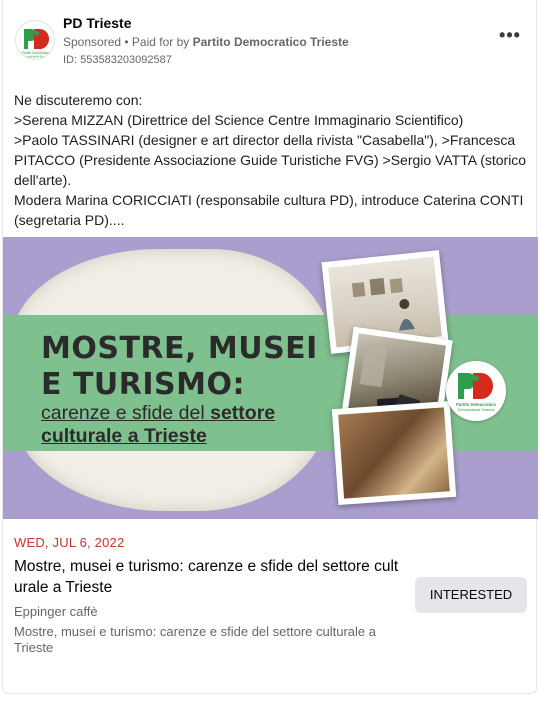  I want to click on event-venue: Eppinger caffè, so click(56, 611).